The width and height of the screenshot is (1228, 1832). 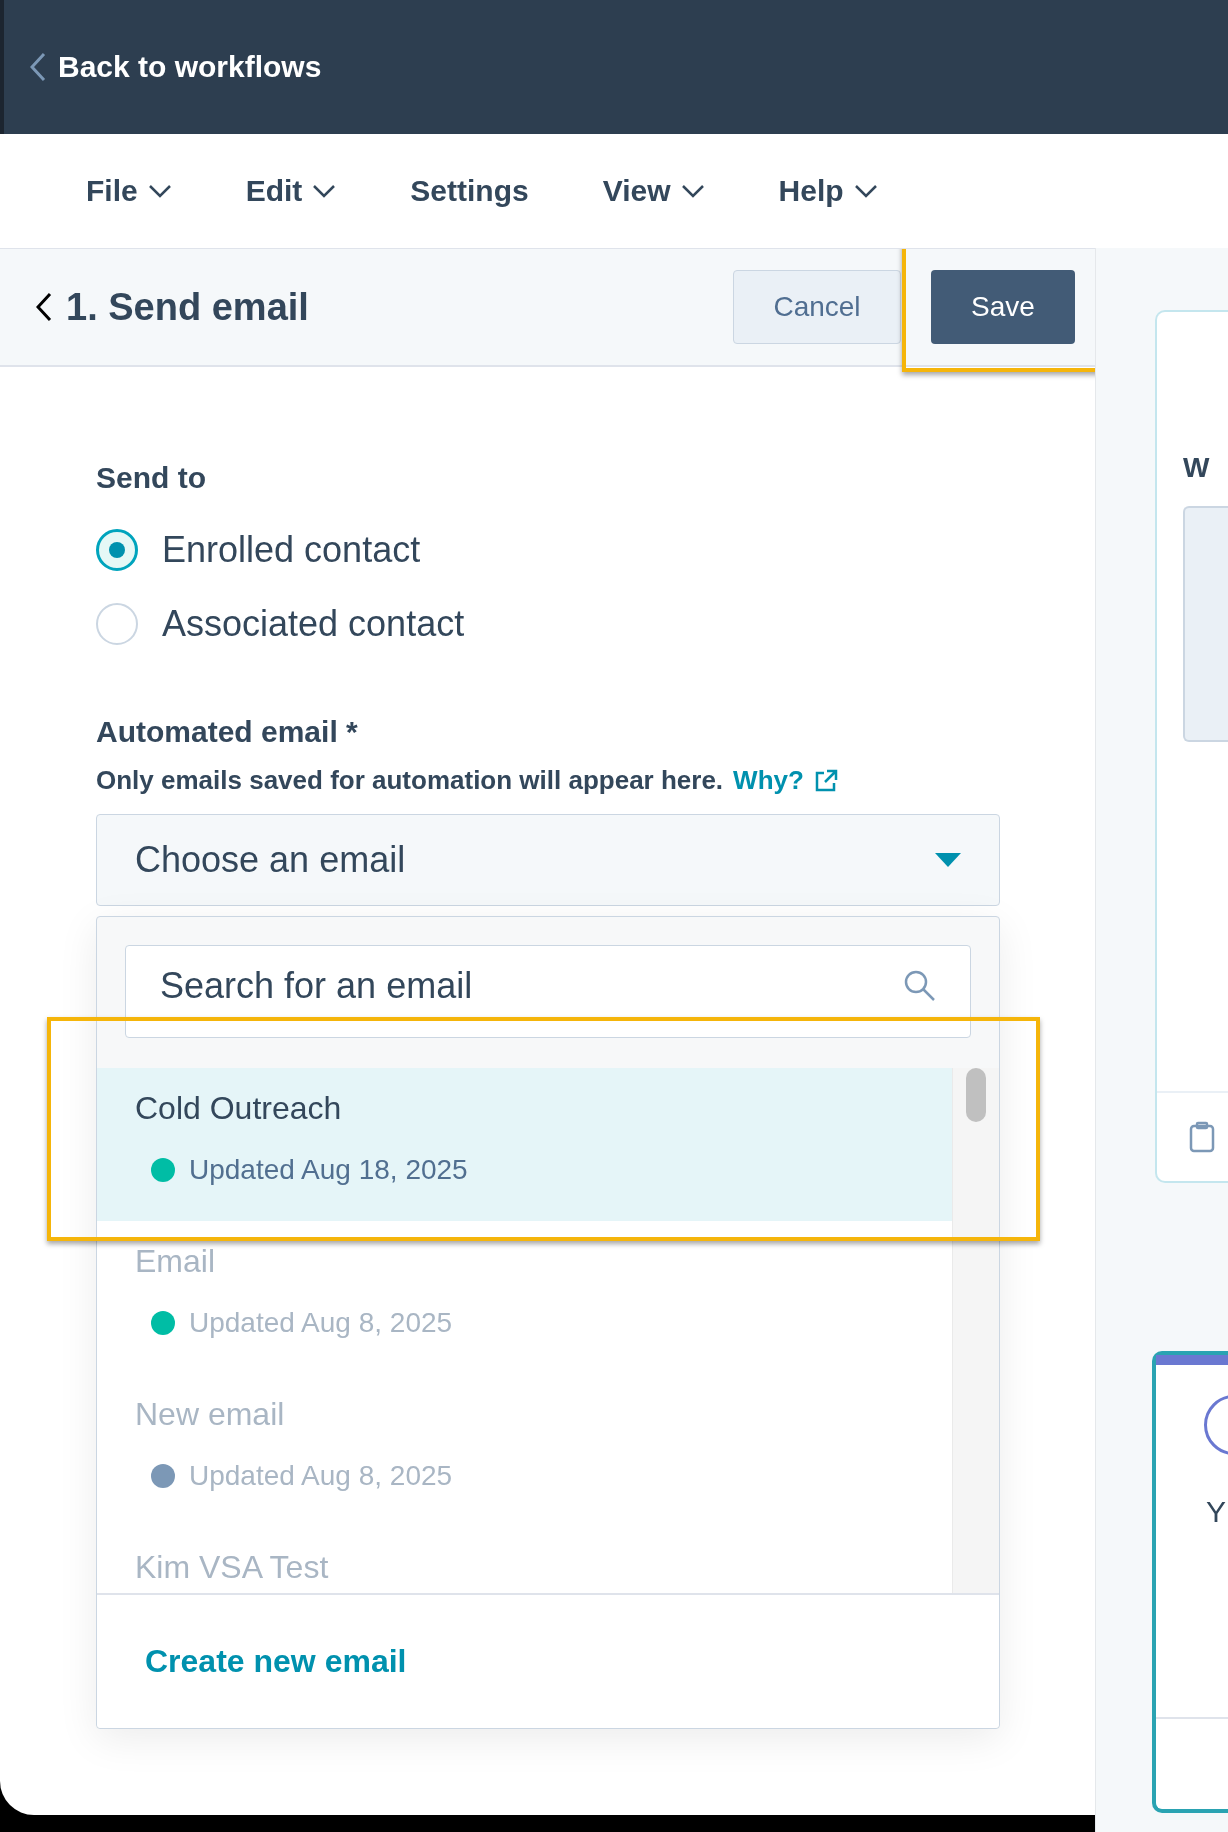 I want to click on updated-date: Updated Aug 18, 2025, so click(x=328, y=1170).